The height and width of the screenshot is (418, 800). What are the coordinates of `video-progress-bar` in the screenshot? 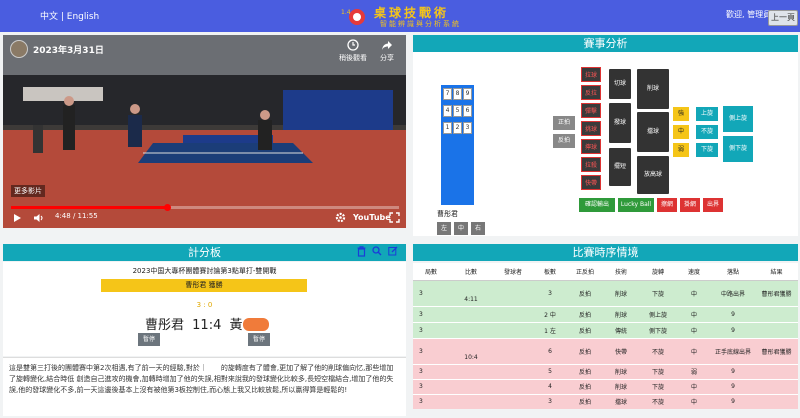 It's located at (205, 207).